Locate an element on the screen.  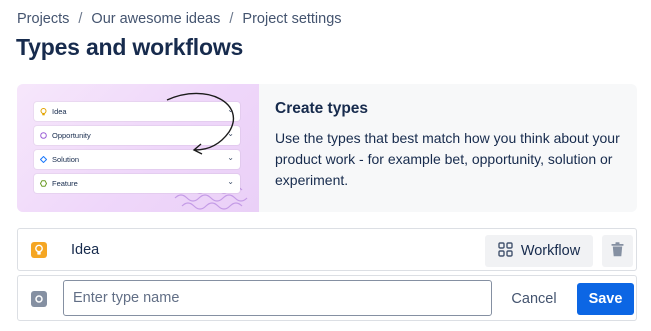
bulb-icon is located at coordinates (39, 250).